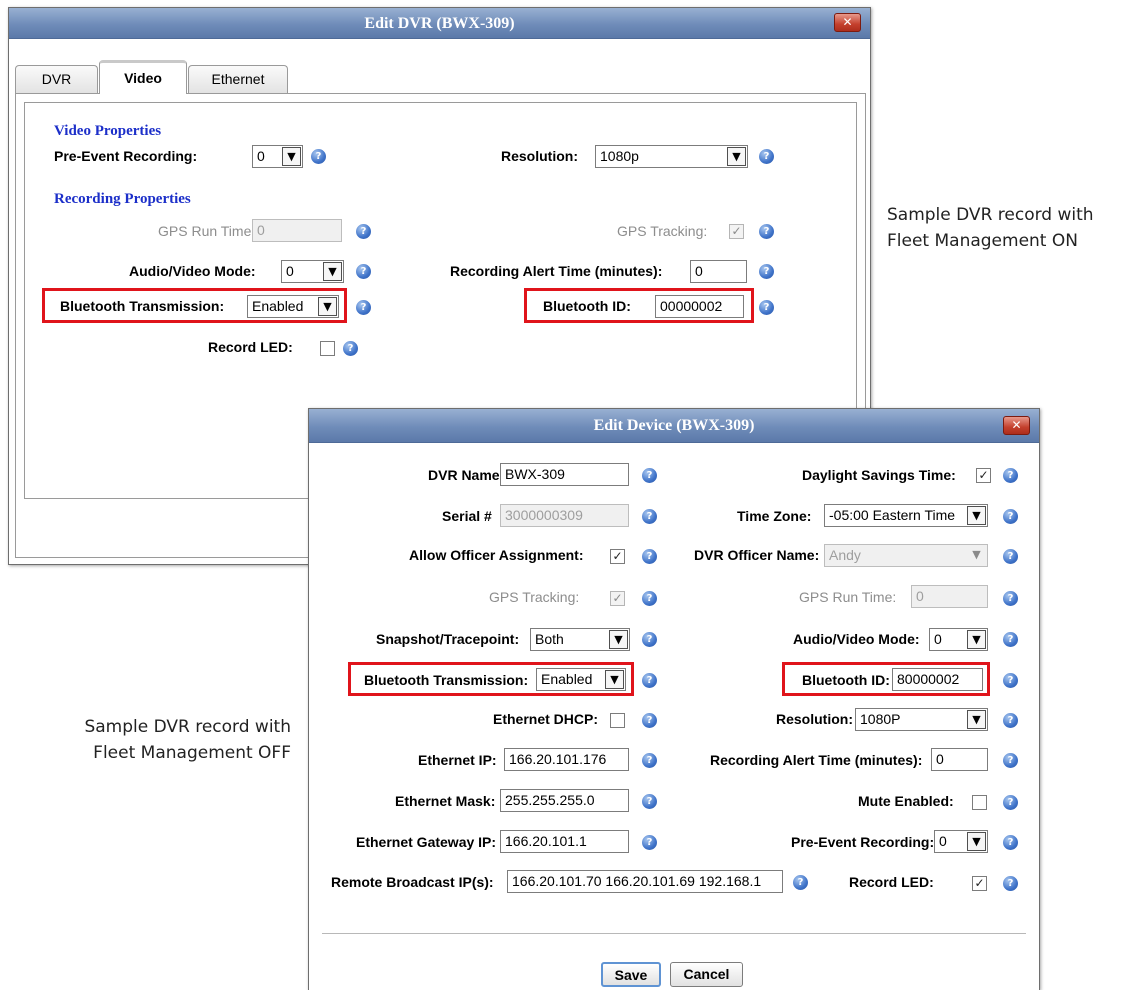 This screenshot has width=1127, height=990. Describe the element at coordinates (814, 719) in the screenshot. I see `resolution-label: Resolution:` at that location.